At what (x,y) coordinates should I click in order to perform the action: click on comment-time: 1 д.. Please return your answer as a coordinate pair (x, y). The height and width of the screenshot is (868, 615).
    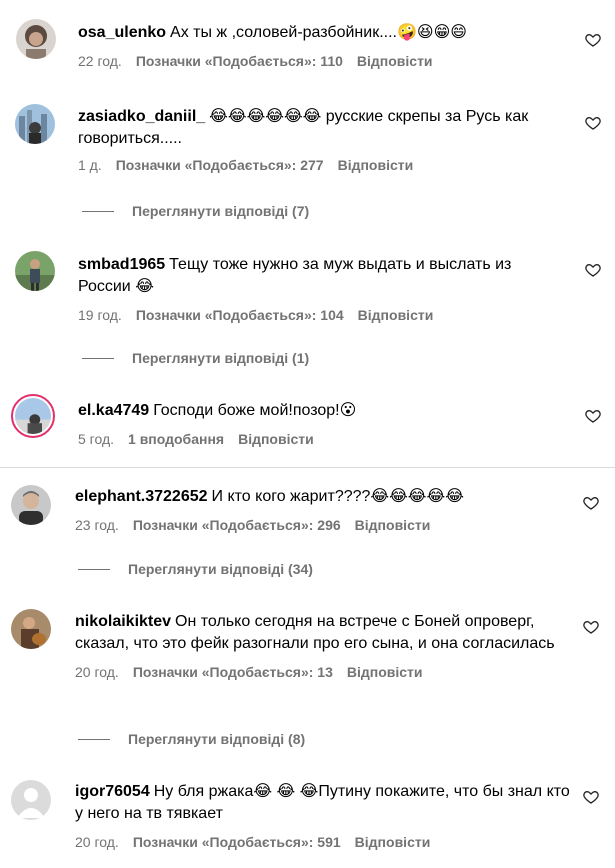
    Looking at the image, I should click on (90, 165).